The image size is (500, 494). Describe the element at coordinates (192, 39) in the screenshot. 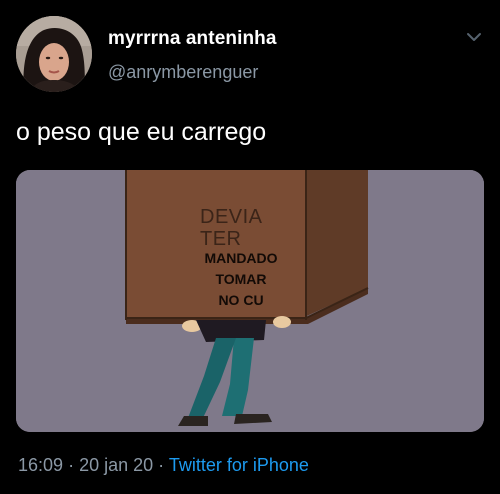

I see `display-name: myrrrna anteninha` at that location.